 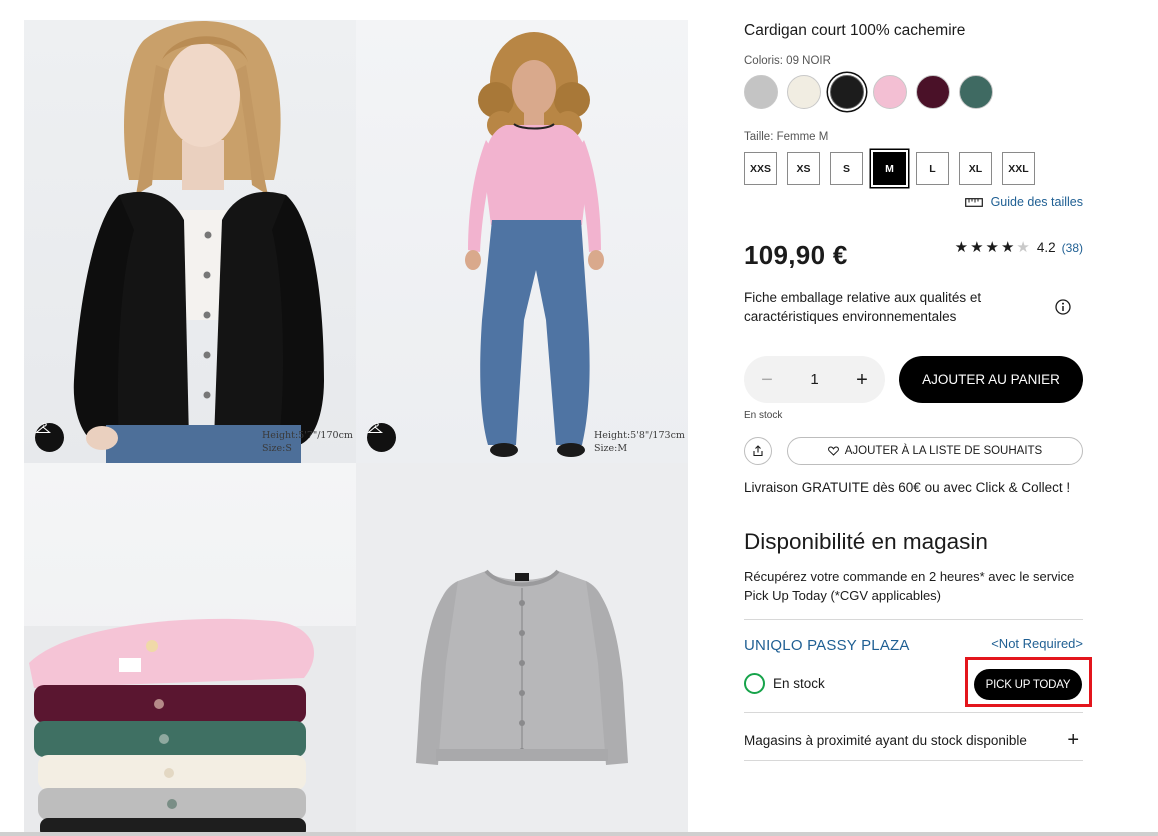 I want to click on size-selector: XXS XS S M L XL XXL, so click(x=889, y=168).